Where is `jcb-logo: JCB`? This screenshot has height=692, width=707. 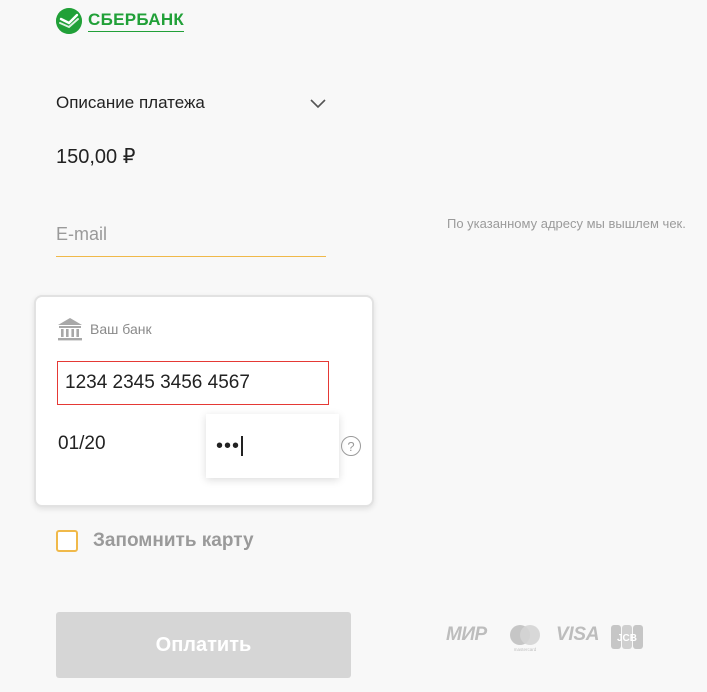
jcb-logo: JCB is located at coordinates (627, 637).